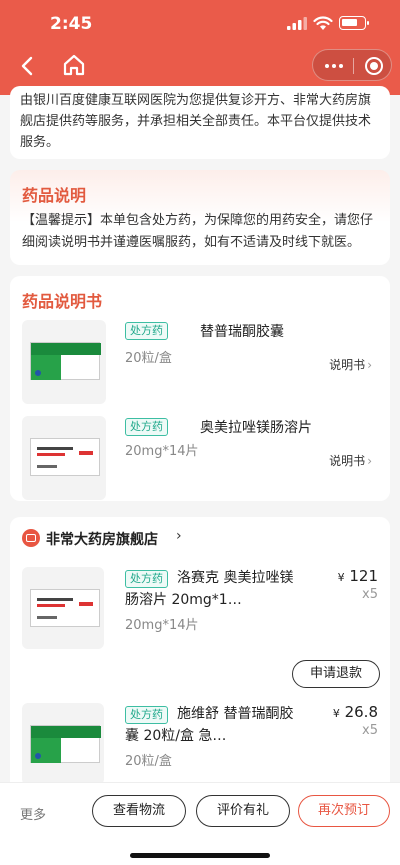 The width and height of the screenshot is (400, 865). I want to click on product-price: ¥ 121, so click(357, 576).